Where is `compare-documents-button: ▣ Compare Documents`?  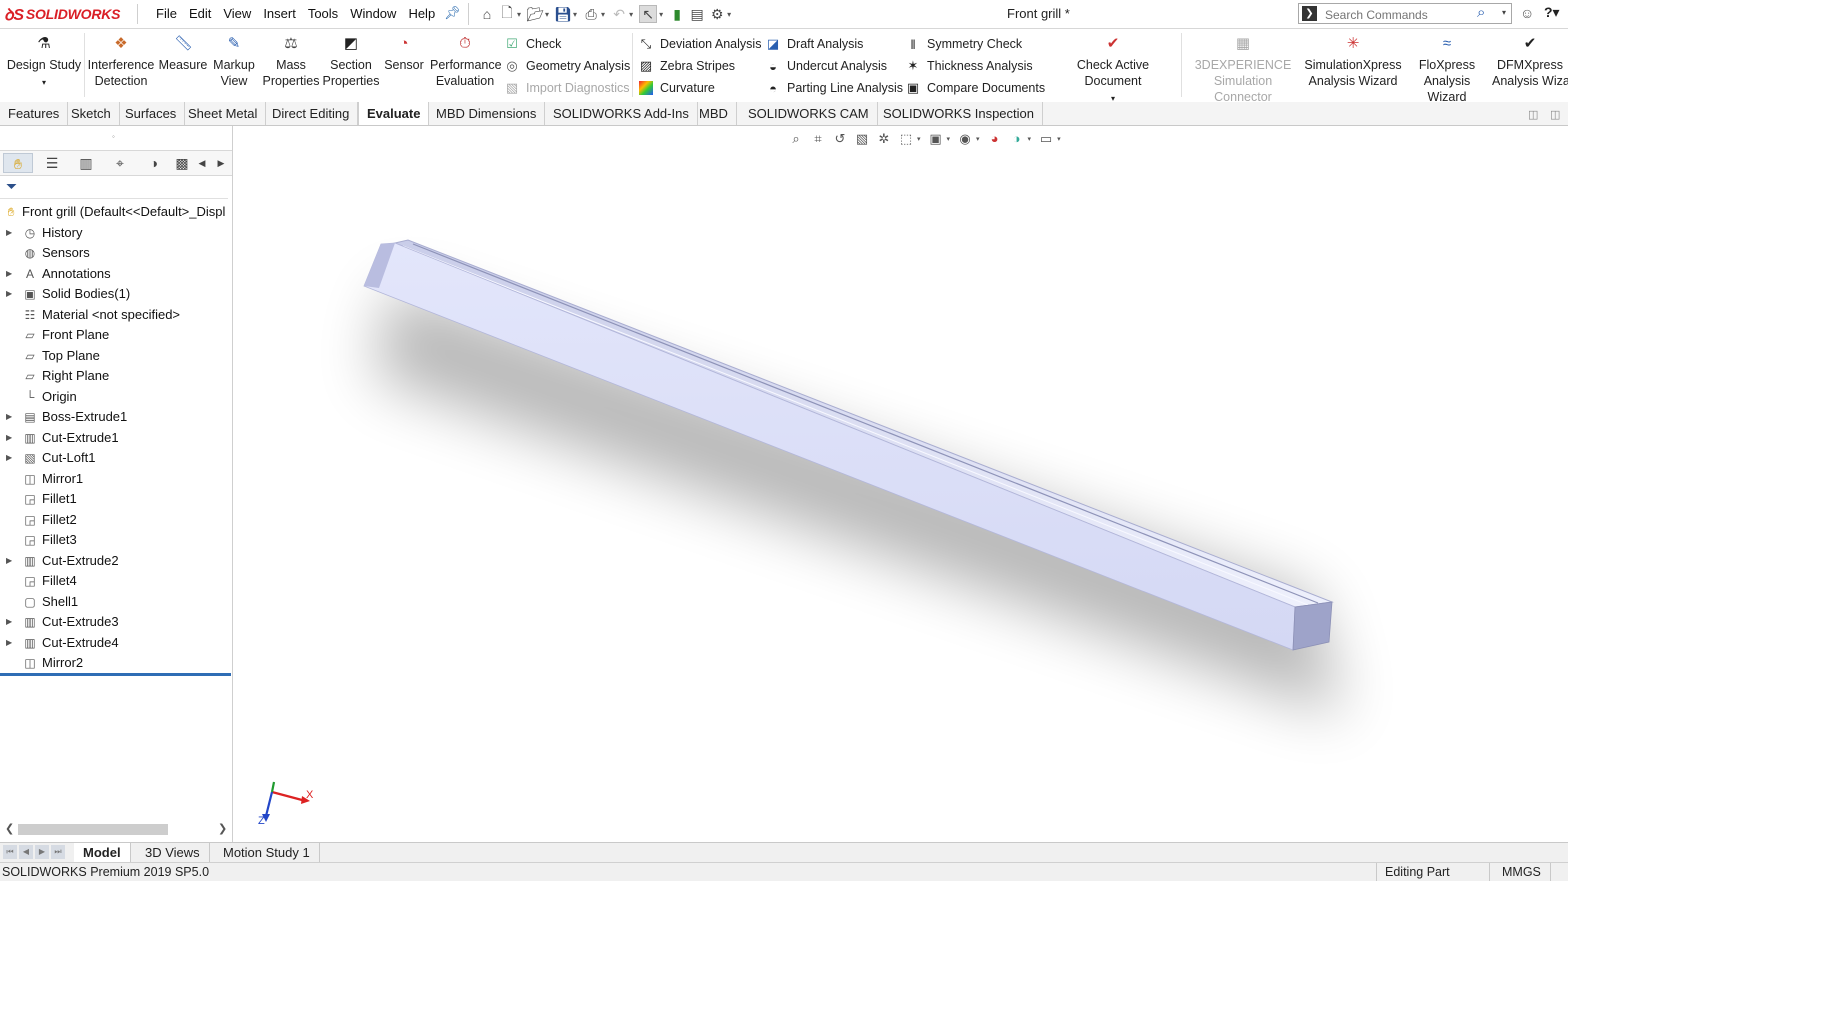 compare-documents-button: ▣ Compare Documents is located at coordinates (975, 88).